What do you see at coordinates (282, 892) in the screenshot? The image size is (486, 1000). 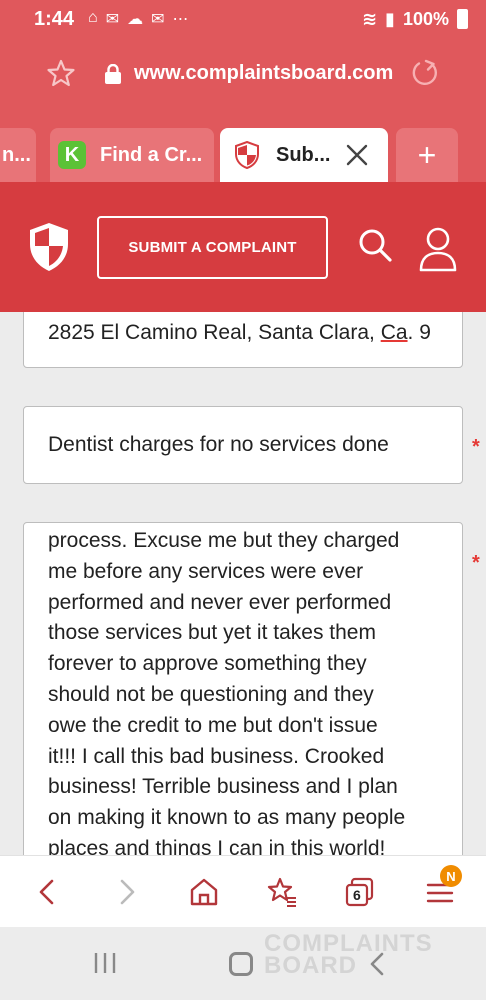 I see `bookmarks-icon` at bounding box center [282, 892].